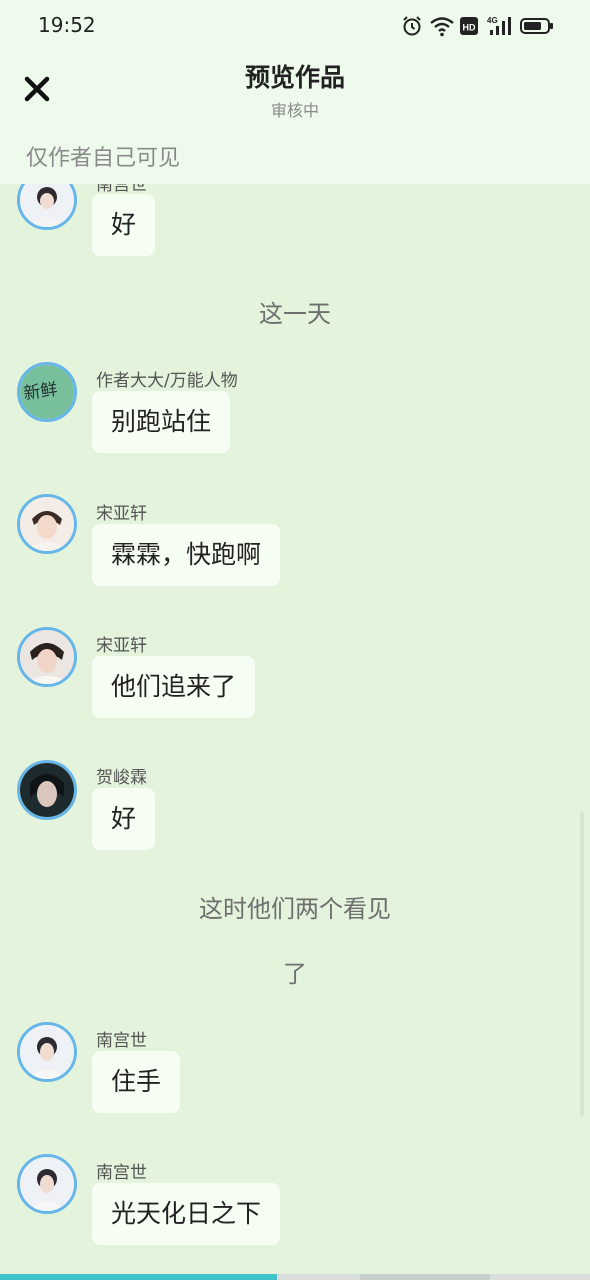  Describe the element at coordinates (492, 20) in the screenshot. I see `svg-text: 4G` at that location.